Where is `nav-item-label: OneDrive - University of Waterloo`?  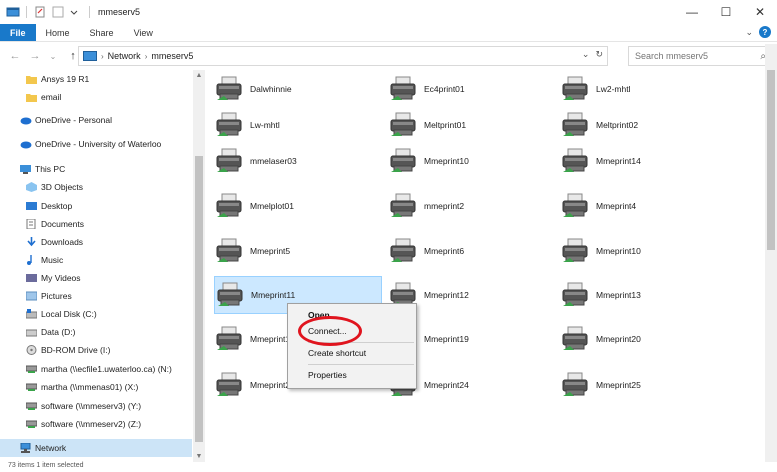
nav-item-label: OneDrive - University of Waterloo is located at coordinates (98, 144).